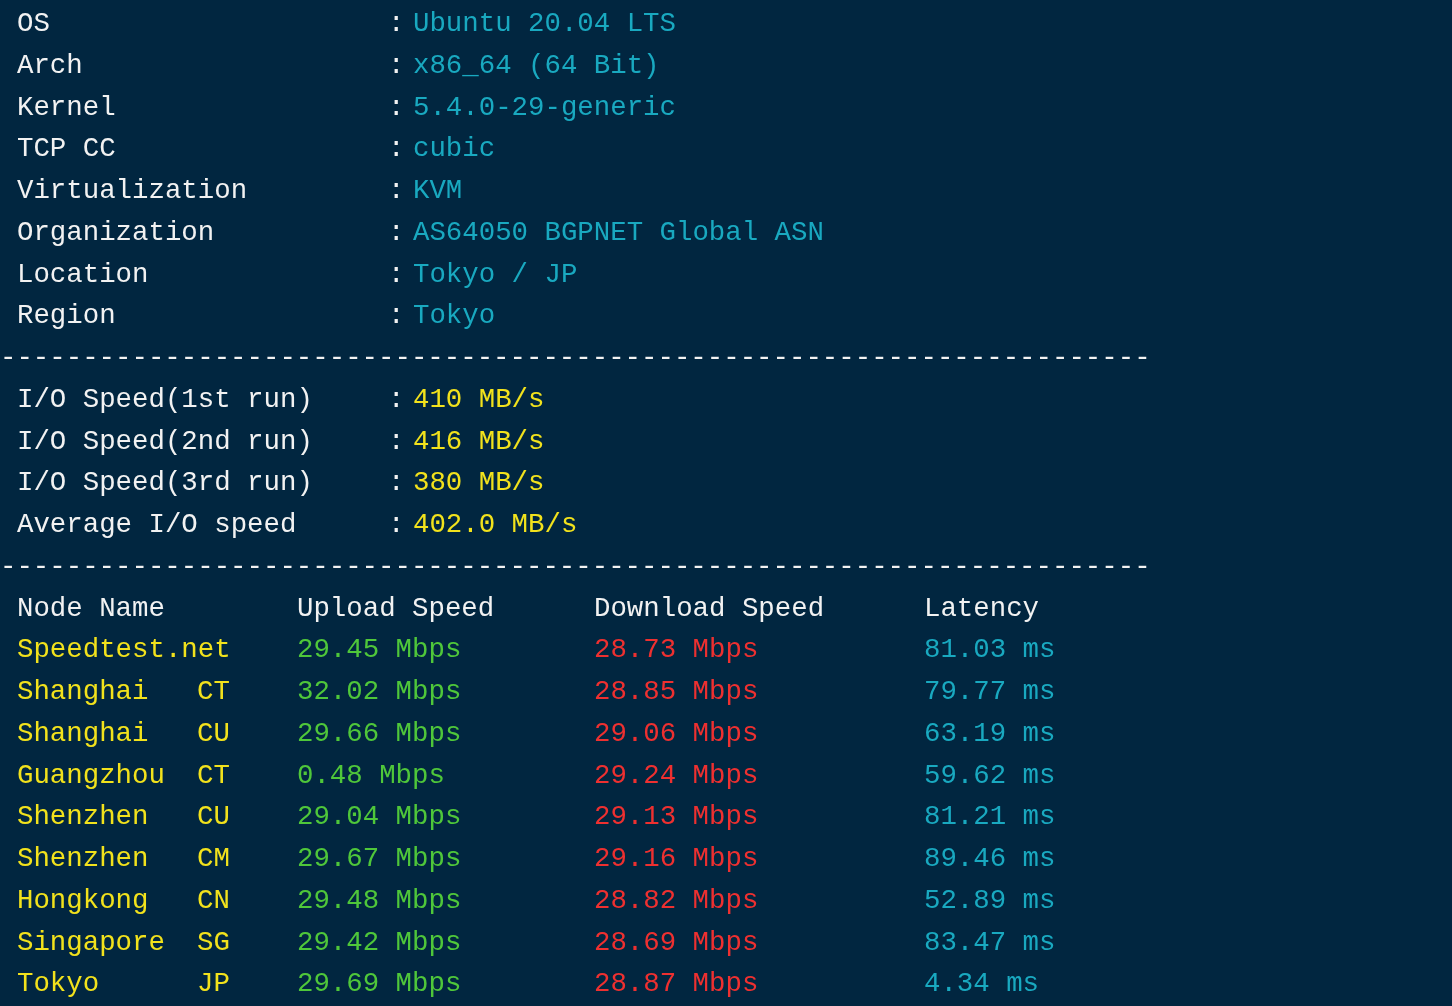 The image size is (1452, 1006). Describe the element at coordinates (50, 65) in the screenshot. I see `info-label: Arch` at that location.